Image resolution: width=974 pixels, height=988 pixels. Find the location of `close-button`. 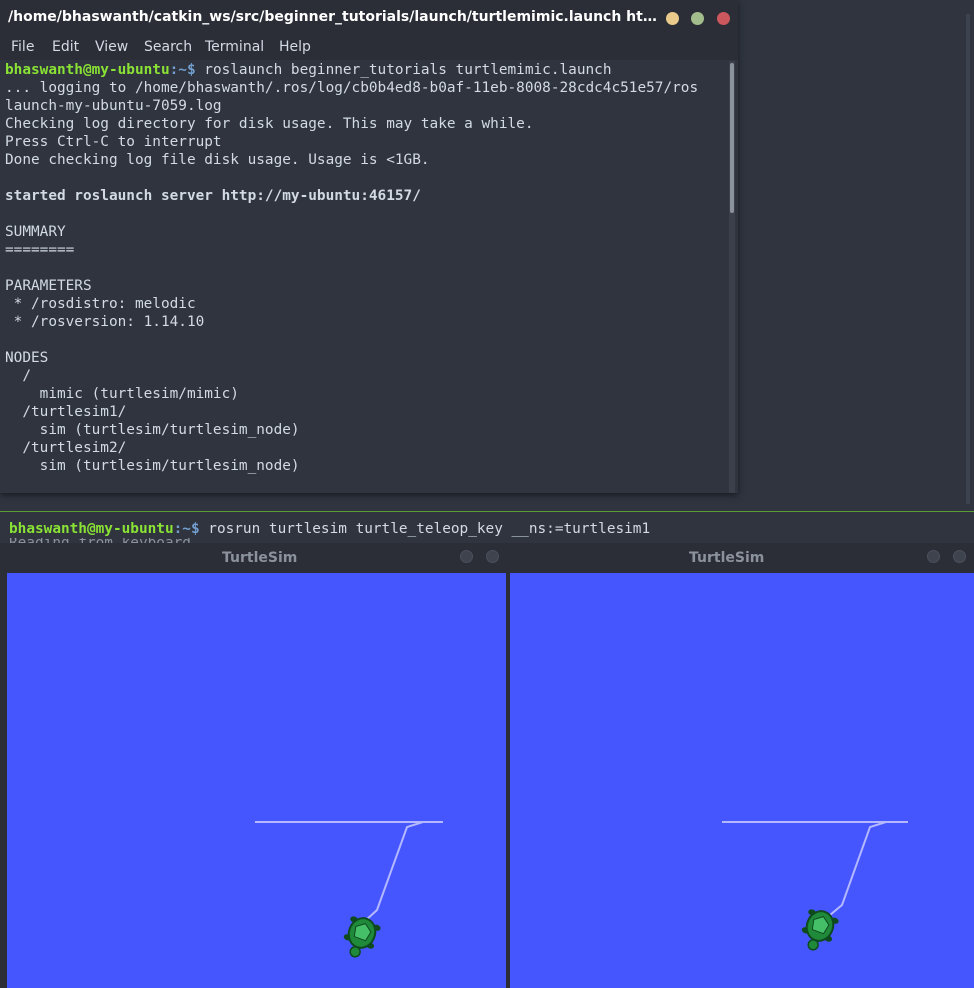

close-button is located at coordinates (723, 18).